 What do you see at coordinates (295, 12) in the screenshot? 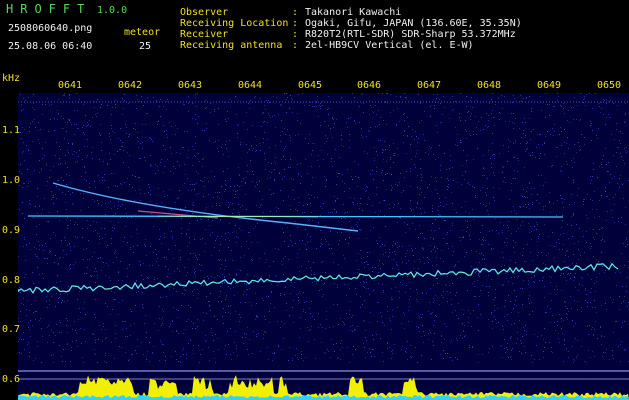
I see `info-sep-observer: :` at bounding box center [295, 12].